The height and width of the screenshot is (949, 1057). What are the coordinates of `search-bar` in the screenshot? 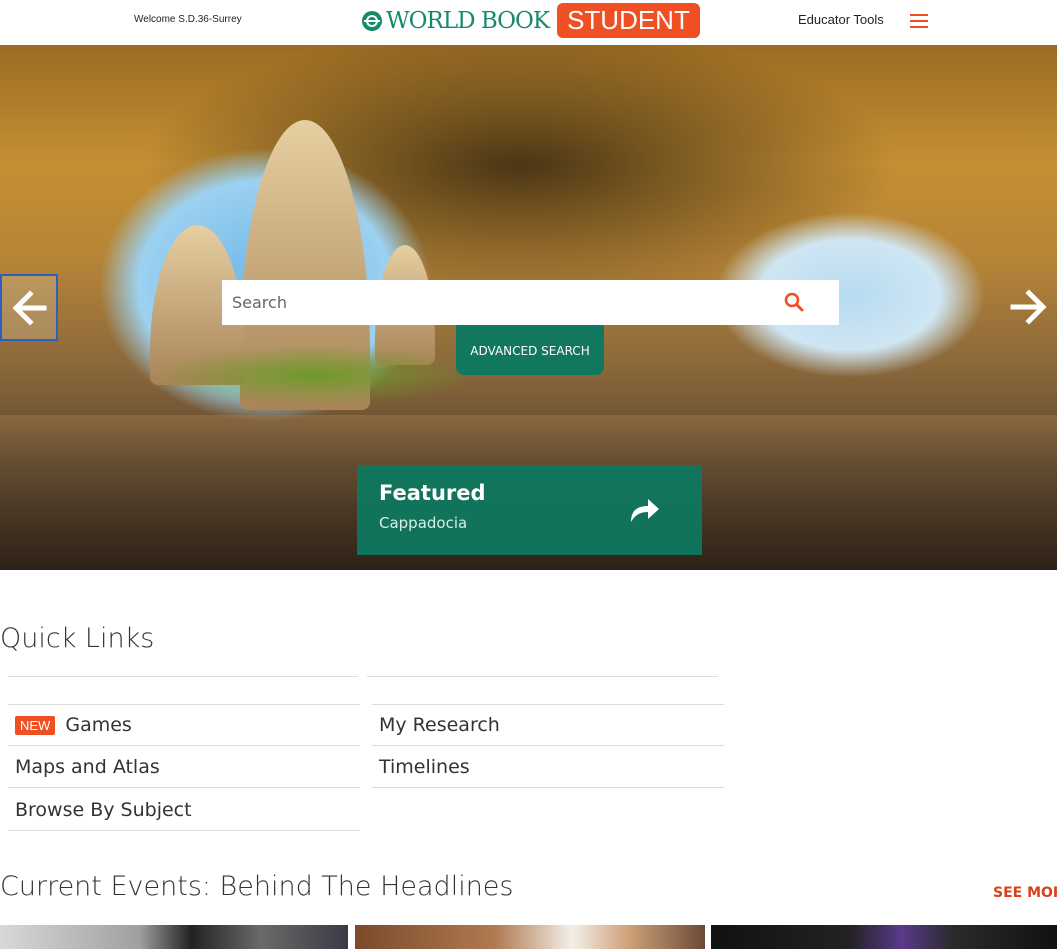 It's located at (530, 302).